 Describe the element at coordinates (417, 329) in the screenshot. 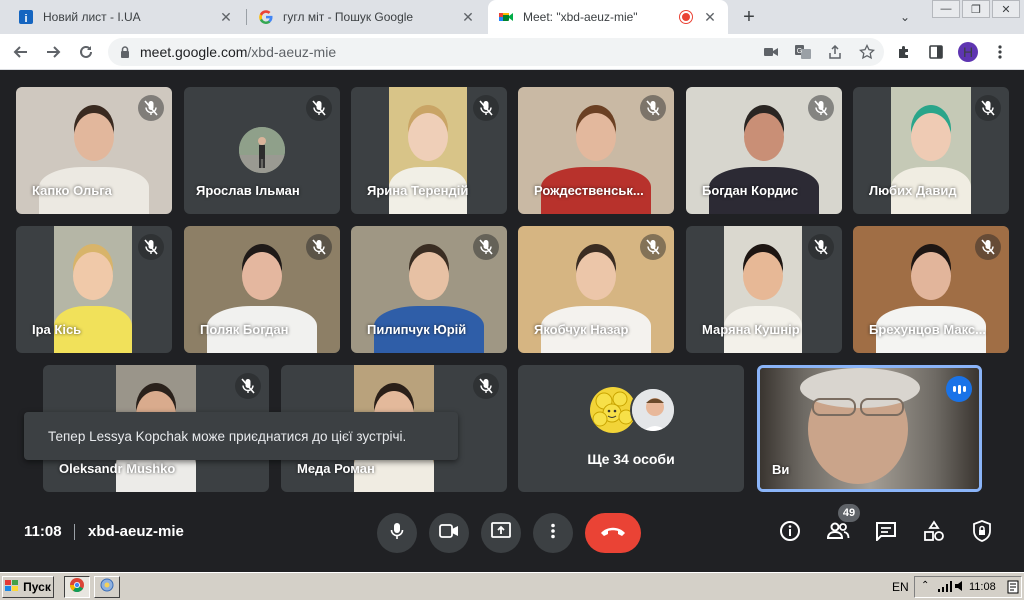

I see `participant-name: Пилипчук Юрій` at that location.